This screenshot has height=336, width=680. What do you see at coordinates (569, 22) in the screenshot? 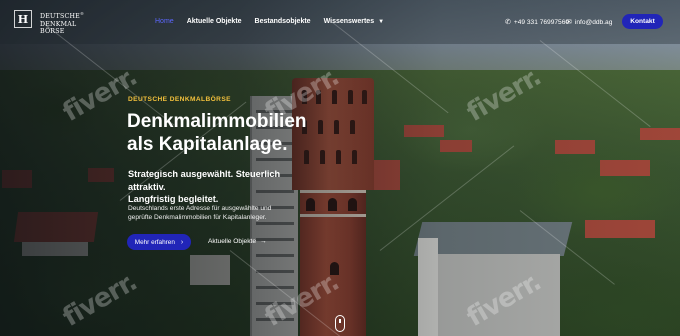
I see `mail-icon: ✉` at bounding box center [569, 22].